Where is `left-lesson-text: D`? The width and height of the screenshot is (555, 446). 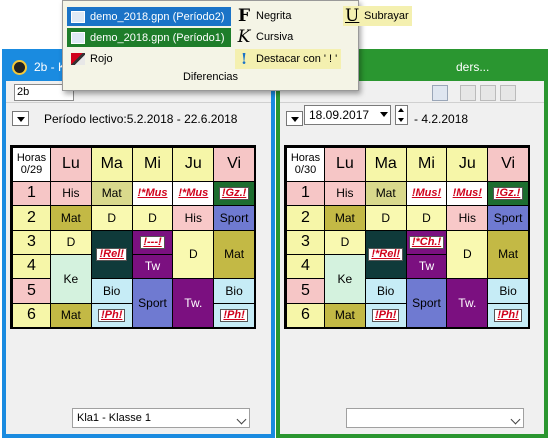
left-lesson-text: D is located at coordinates (193, 254).